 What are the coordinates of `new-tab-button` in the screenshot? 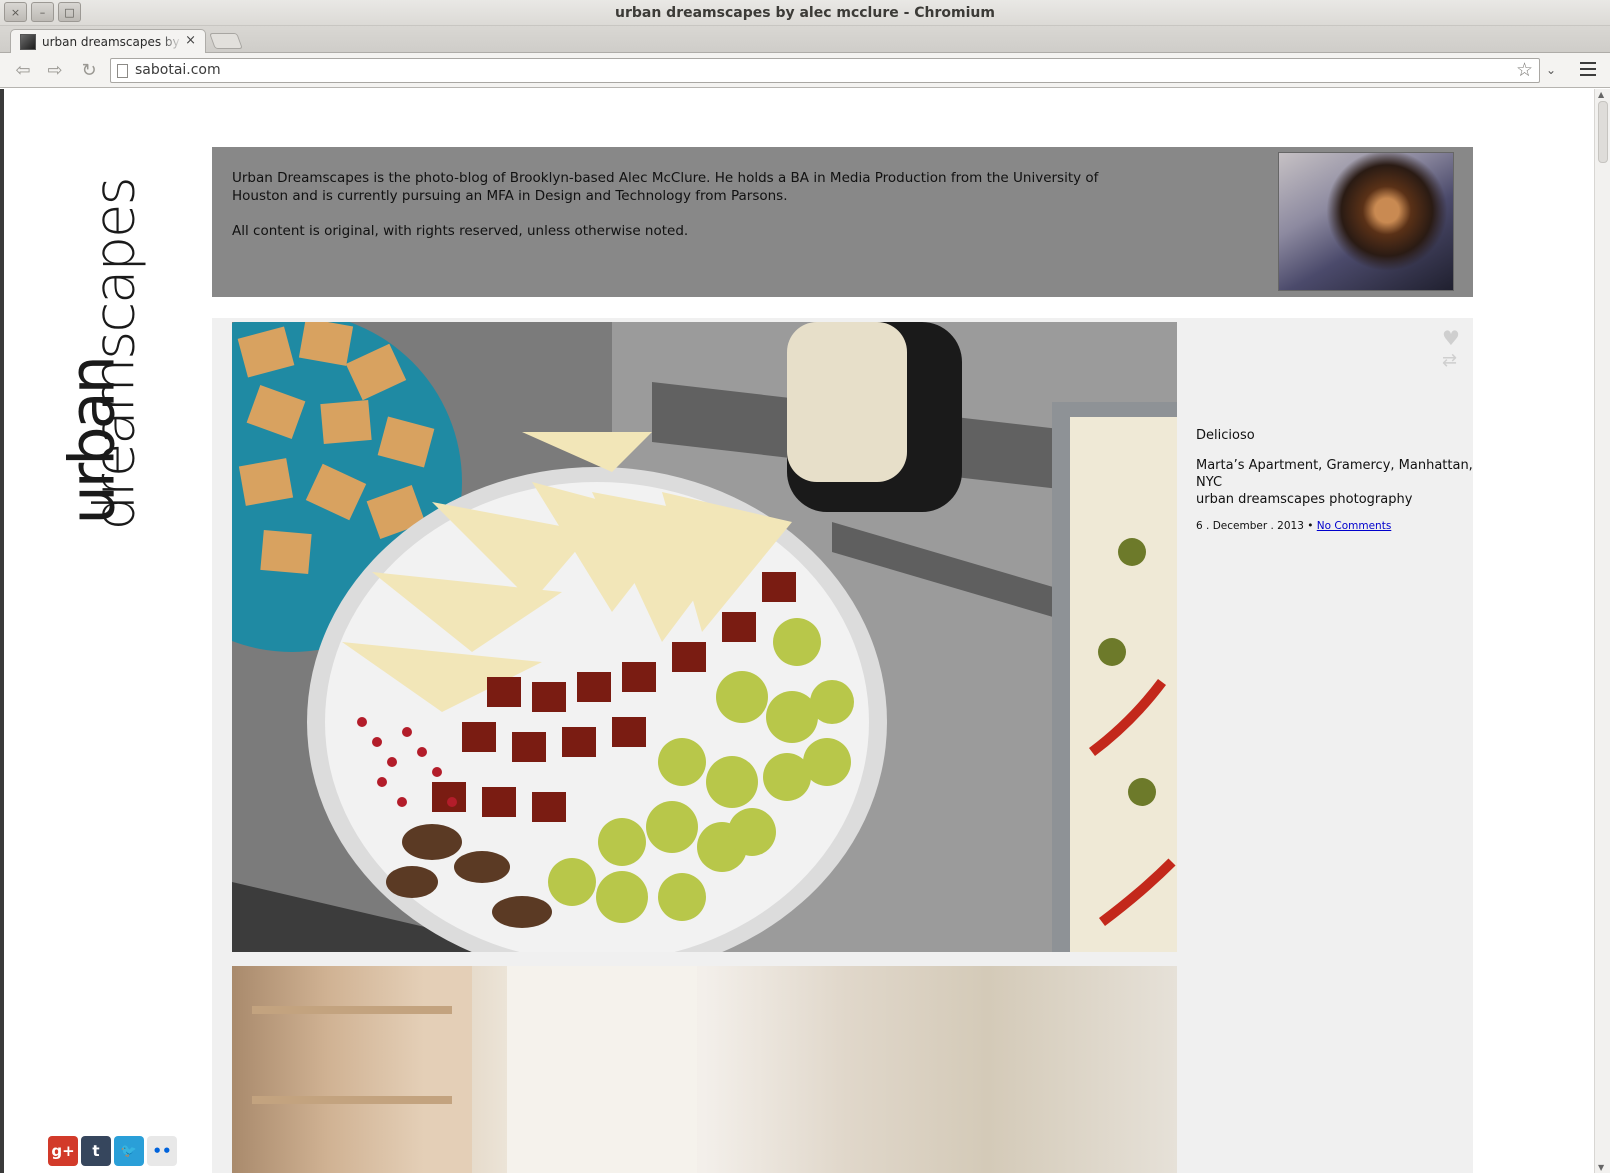 It's located at (226, 41).